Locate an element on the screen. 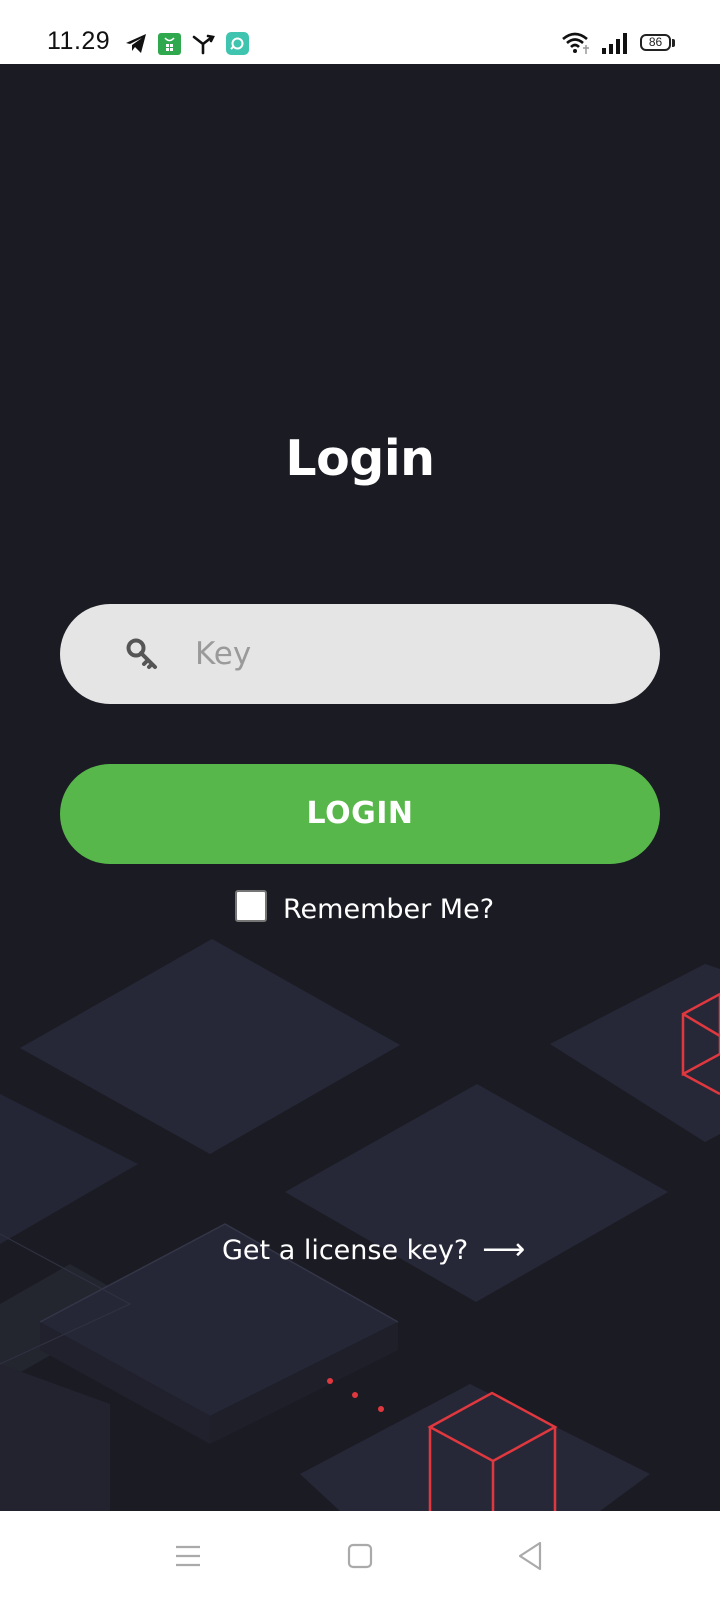 This screenshot has height=1600, width=720. merge-icon is located at coordinates (203, 44).